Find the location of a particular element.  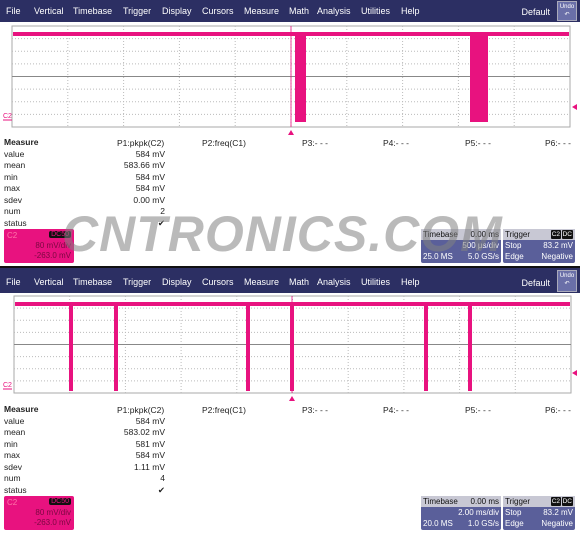

p1-value: 4 is located at coordinates (162, 478).